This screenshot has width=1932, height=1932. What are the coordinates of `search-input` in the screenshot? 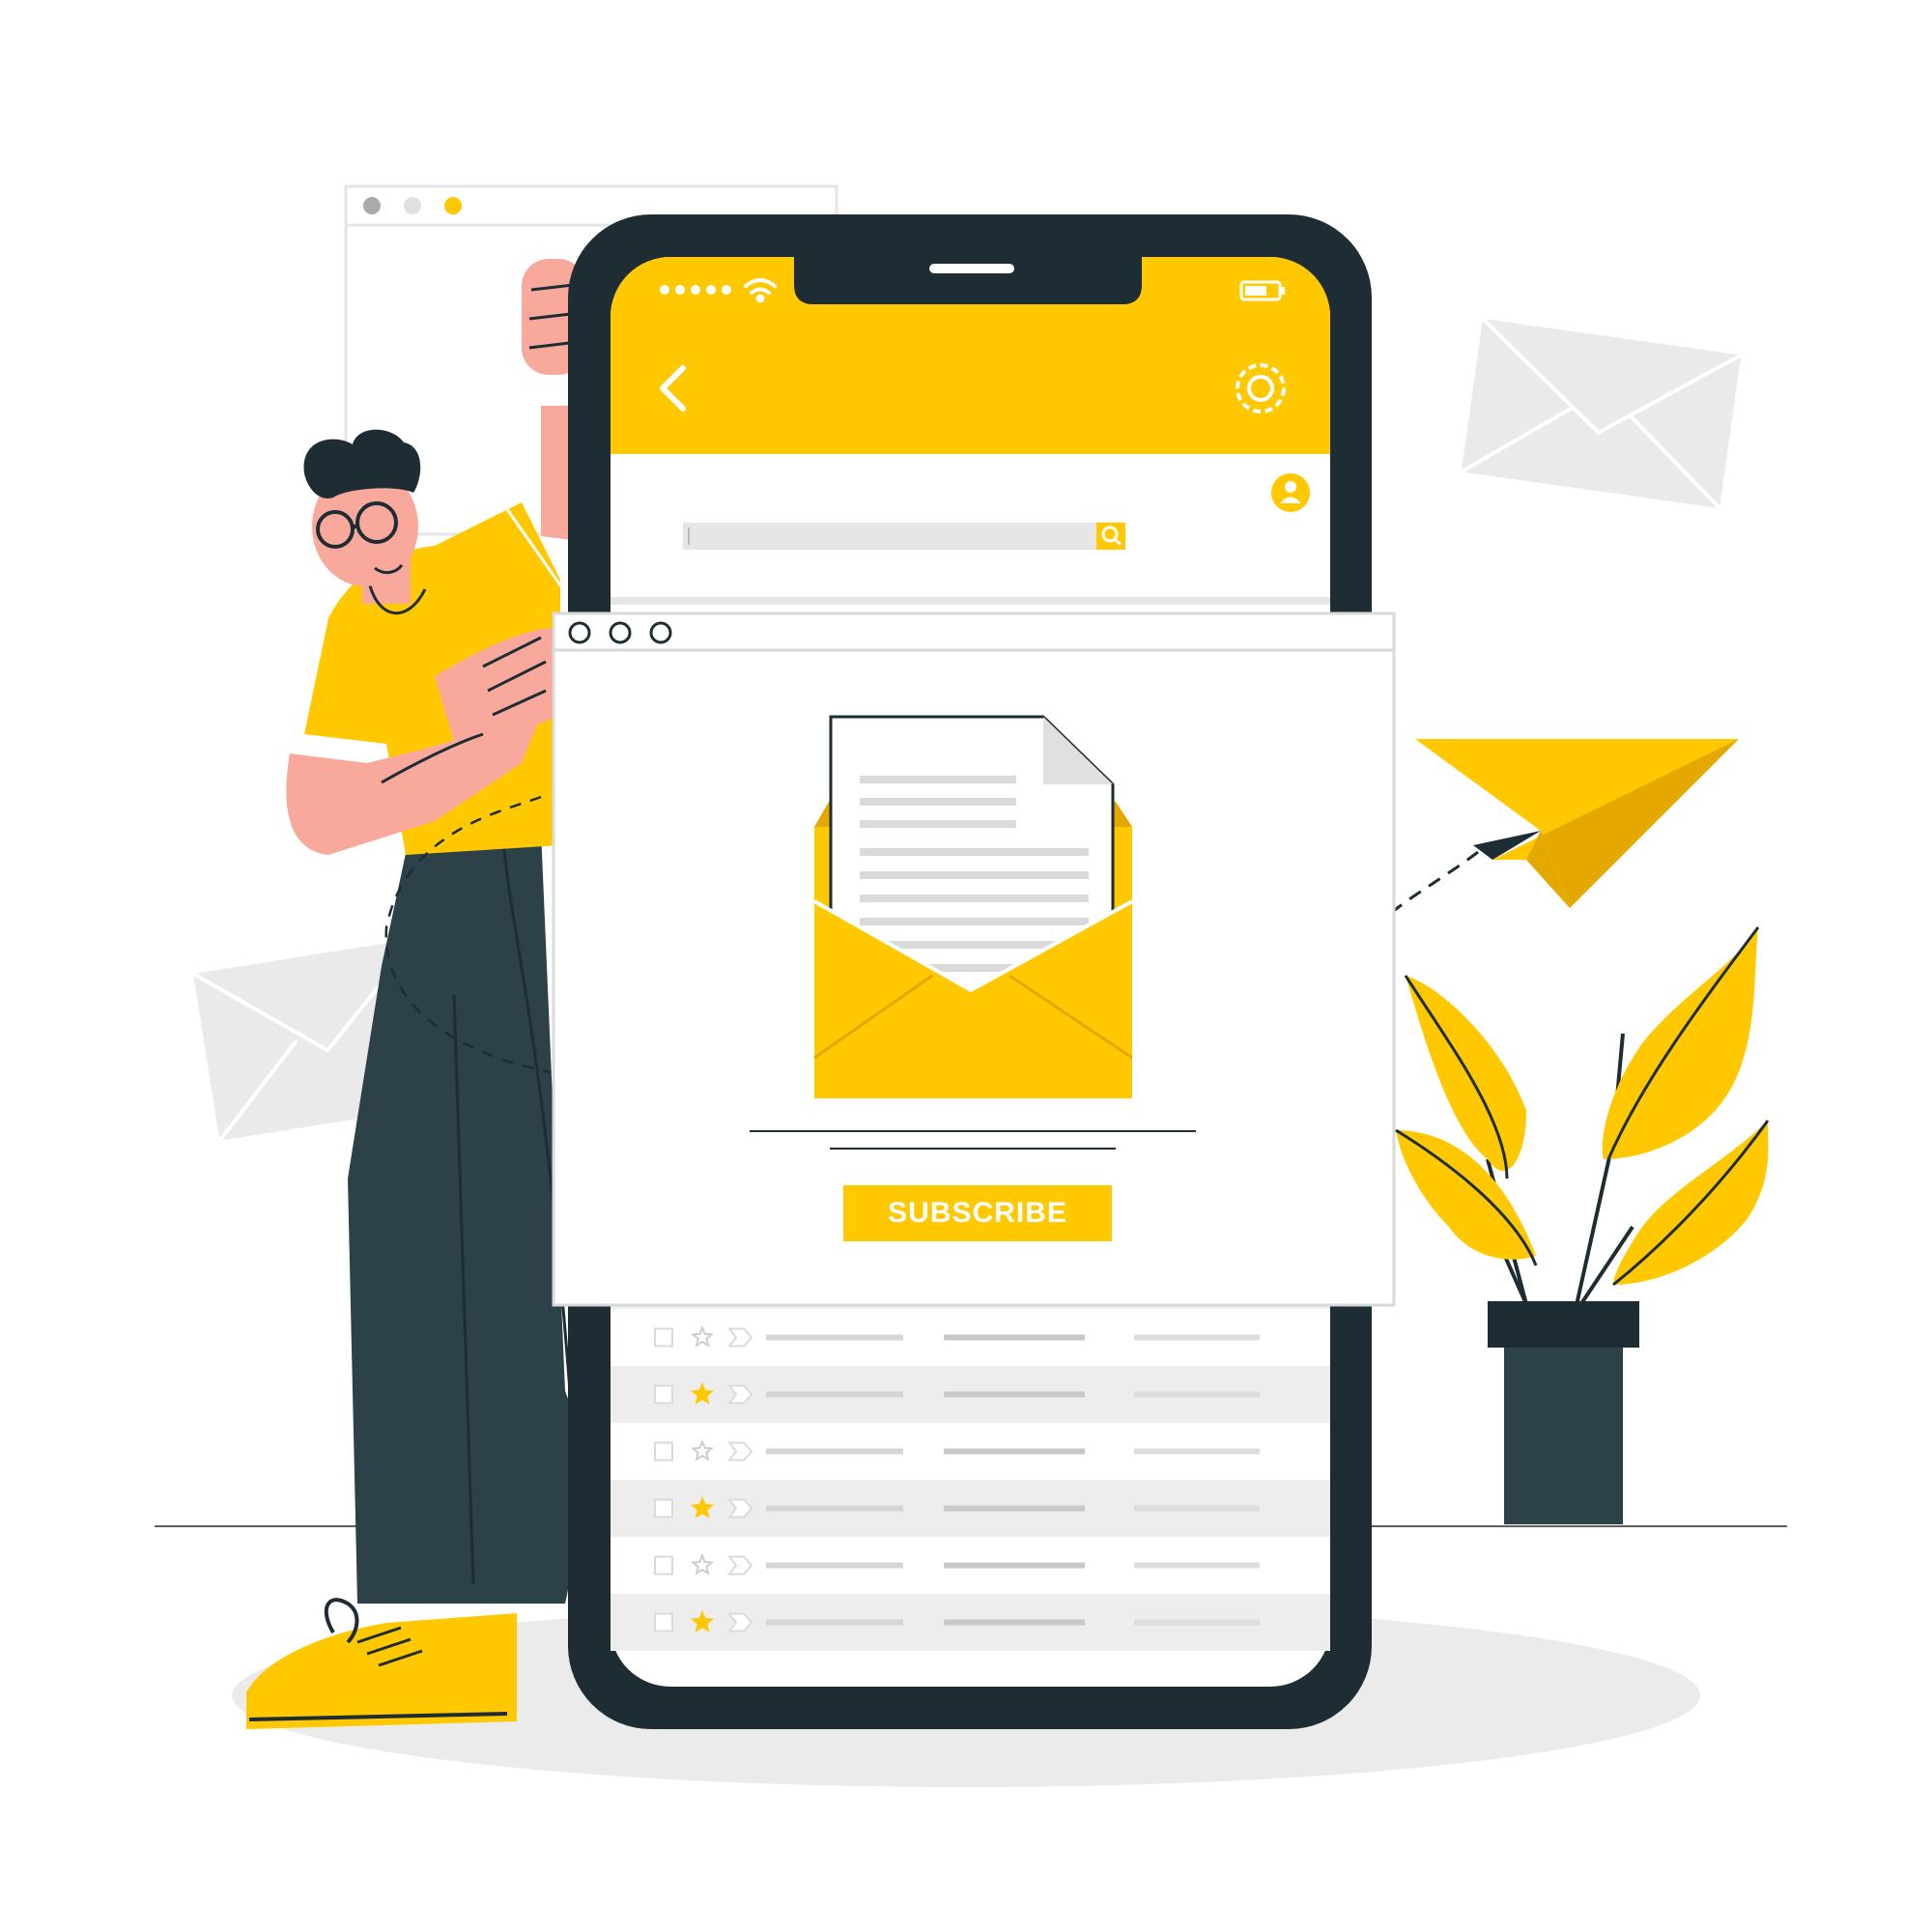 It's located at (889, 536).